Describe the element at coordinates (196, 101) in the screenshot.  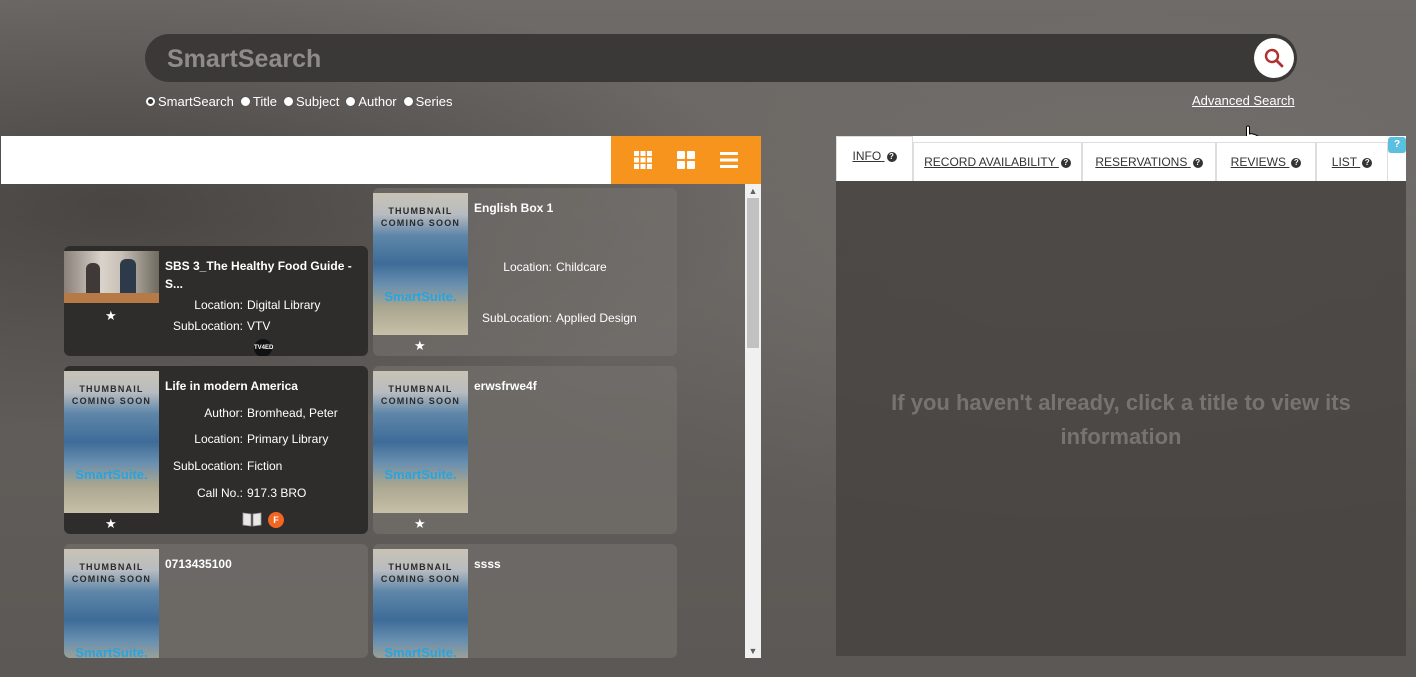
I see `radio-label: SmartSearch` at that location.